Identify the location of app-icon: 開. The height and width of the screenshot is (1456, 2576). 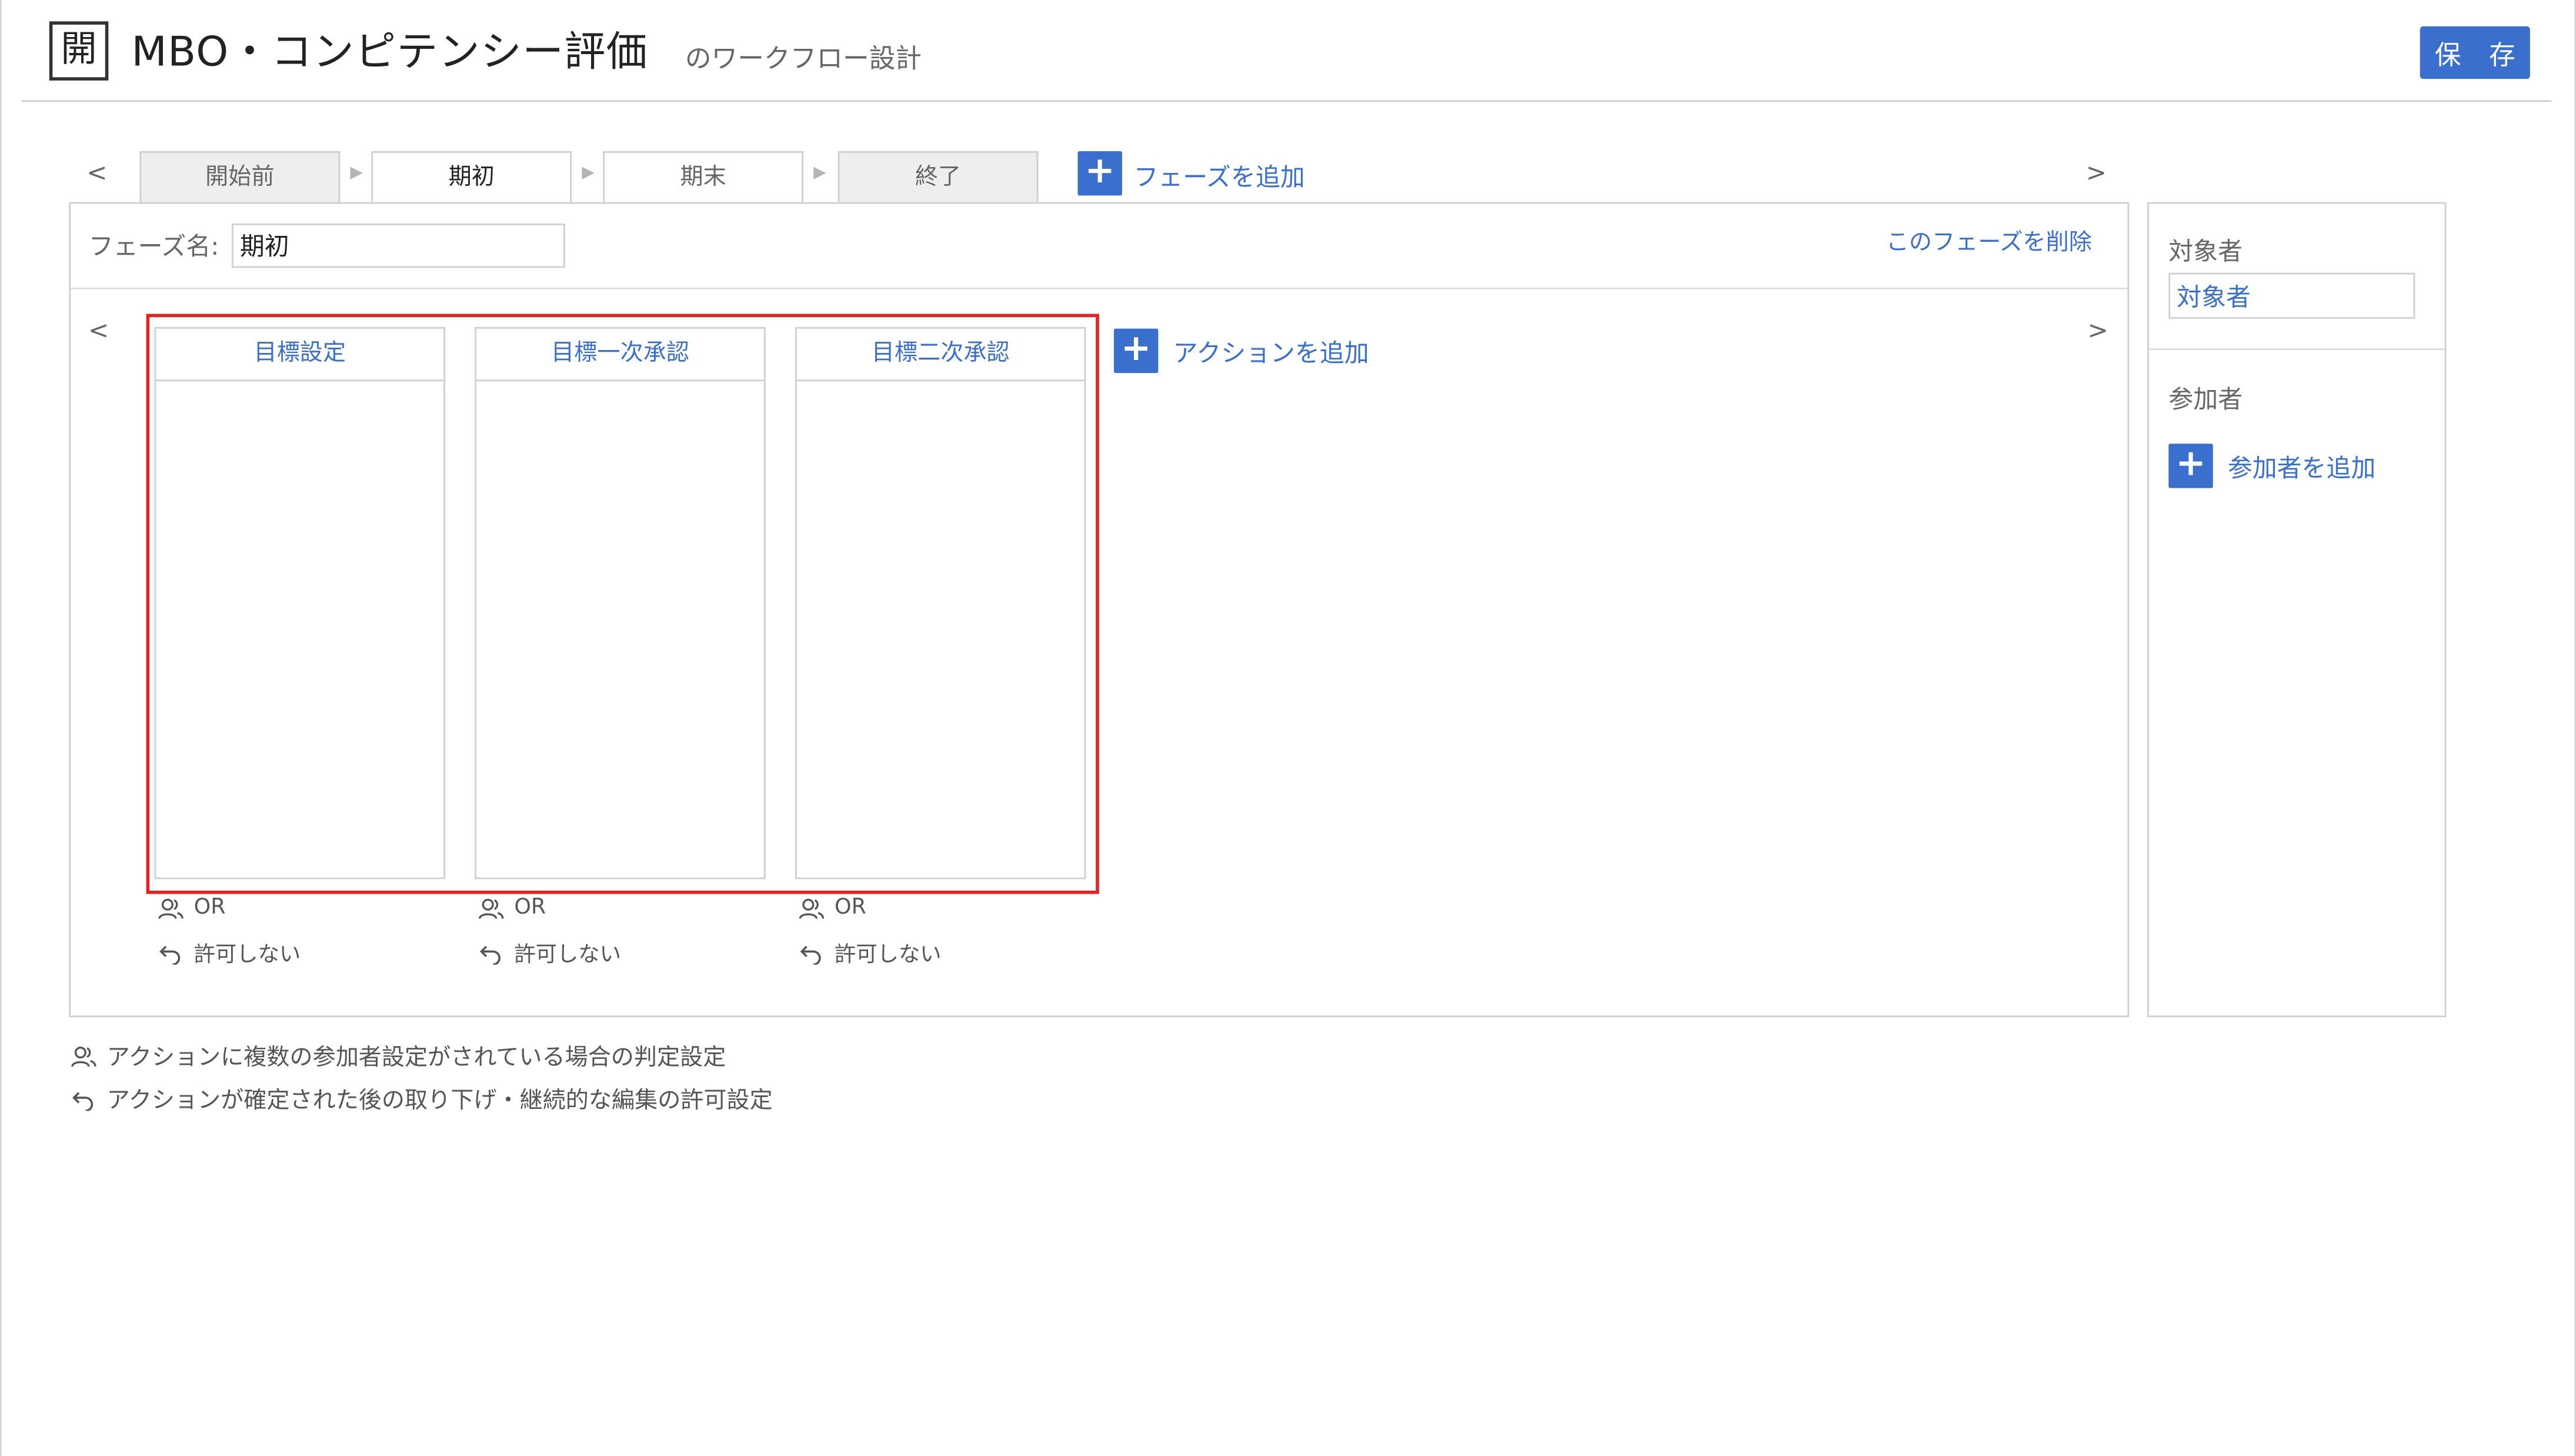
(79, 51).